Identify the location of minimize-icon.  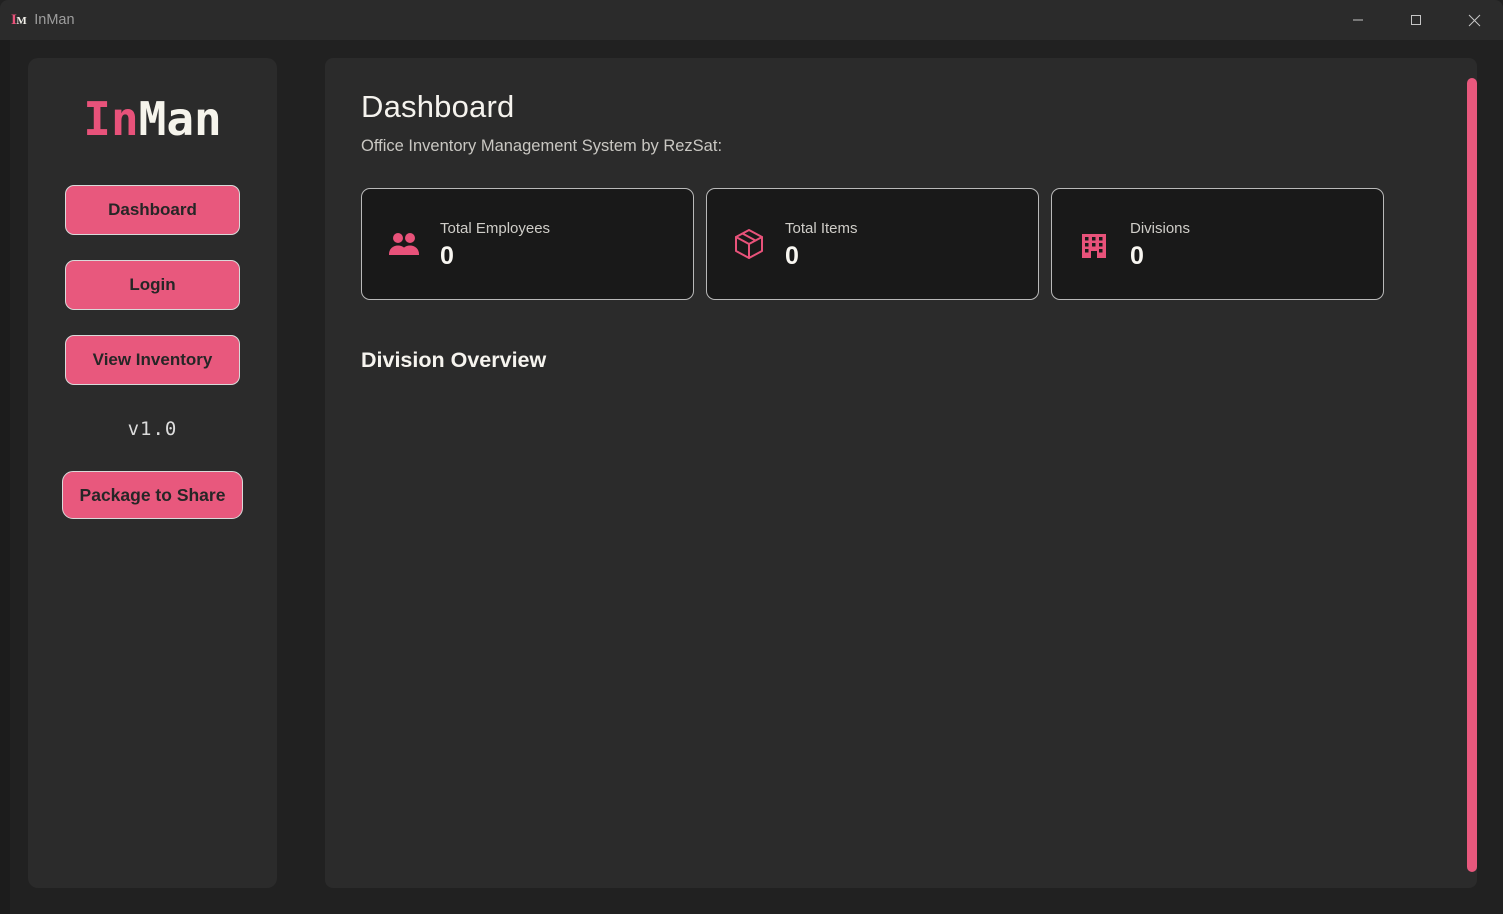
(1358, 20).